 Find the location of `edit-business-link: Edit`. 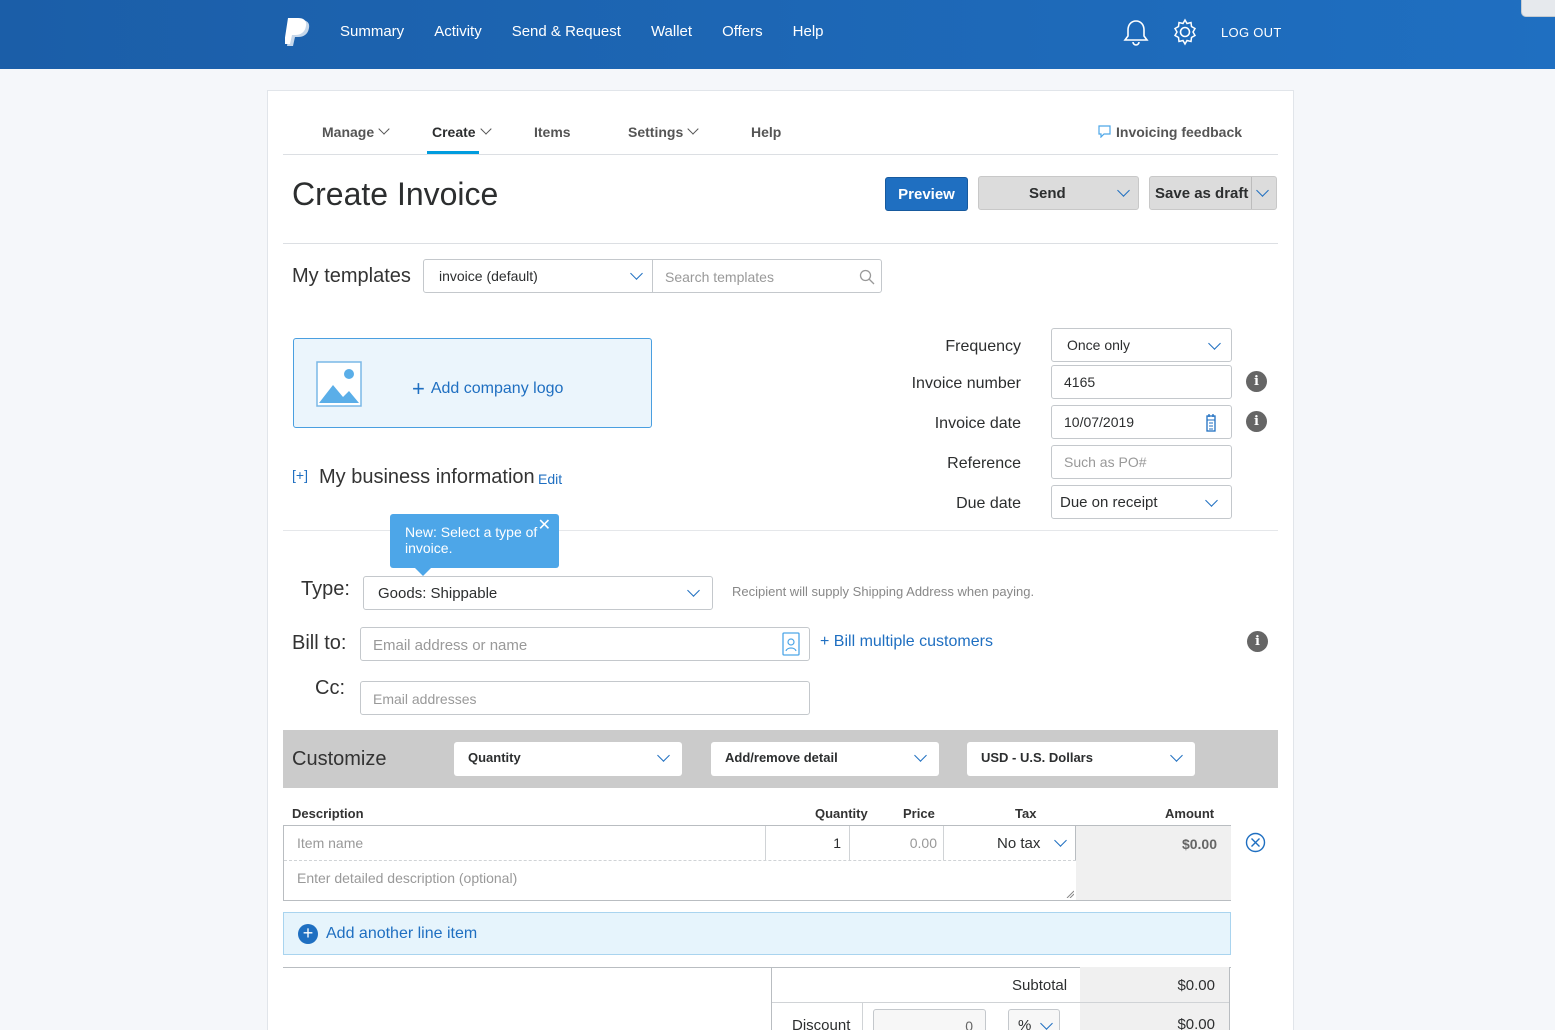

edit-business-link: Edit is located at coordinates (550, 479).